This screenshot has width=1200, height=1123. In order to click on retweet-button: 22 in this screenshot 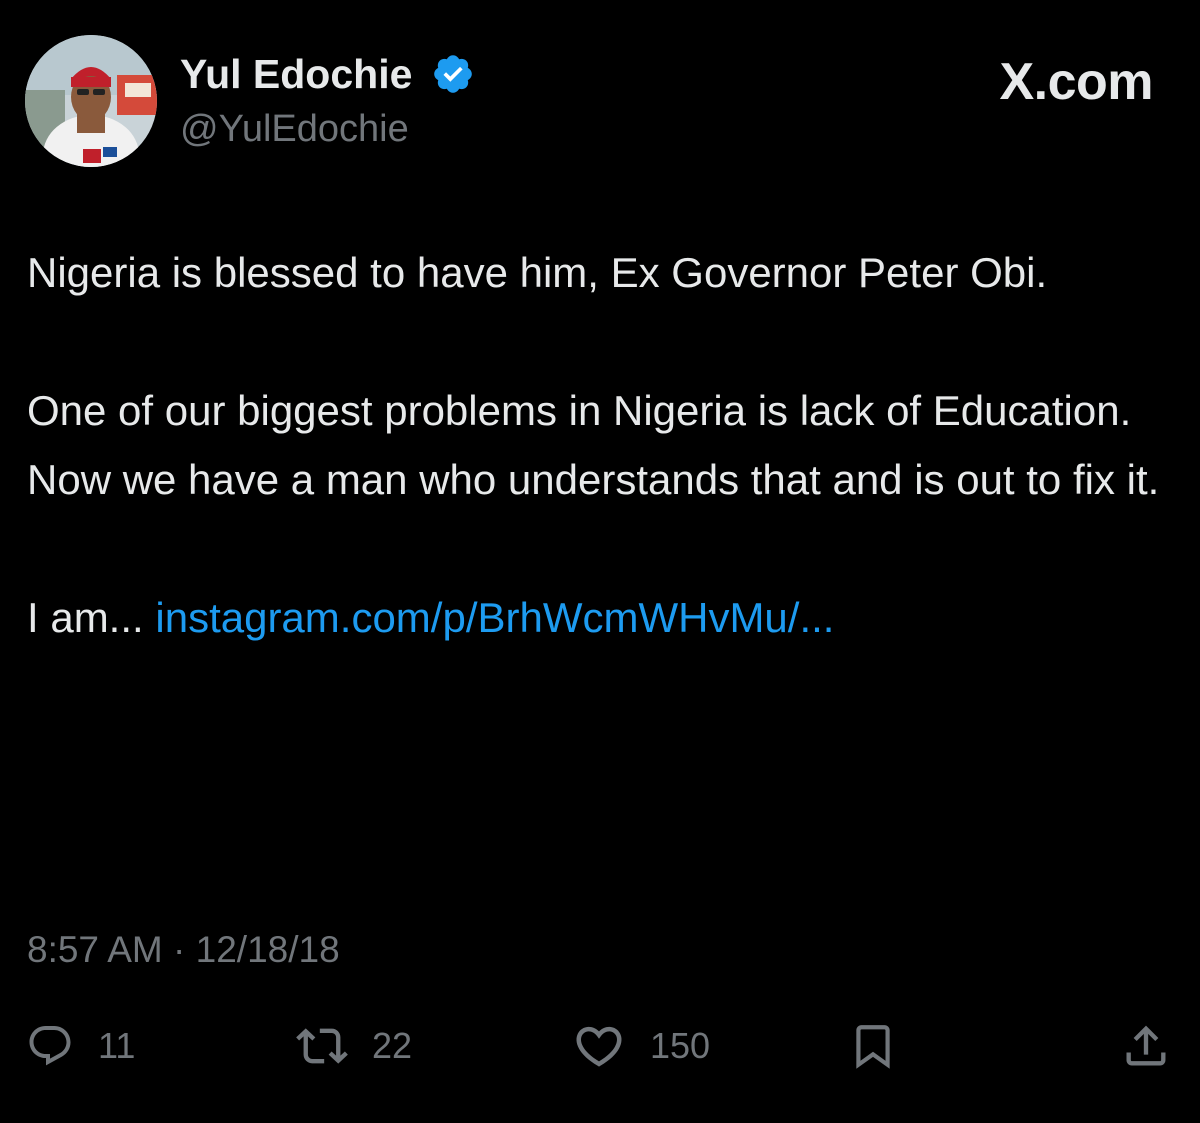, I will do `click(354, 1046)`.